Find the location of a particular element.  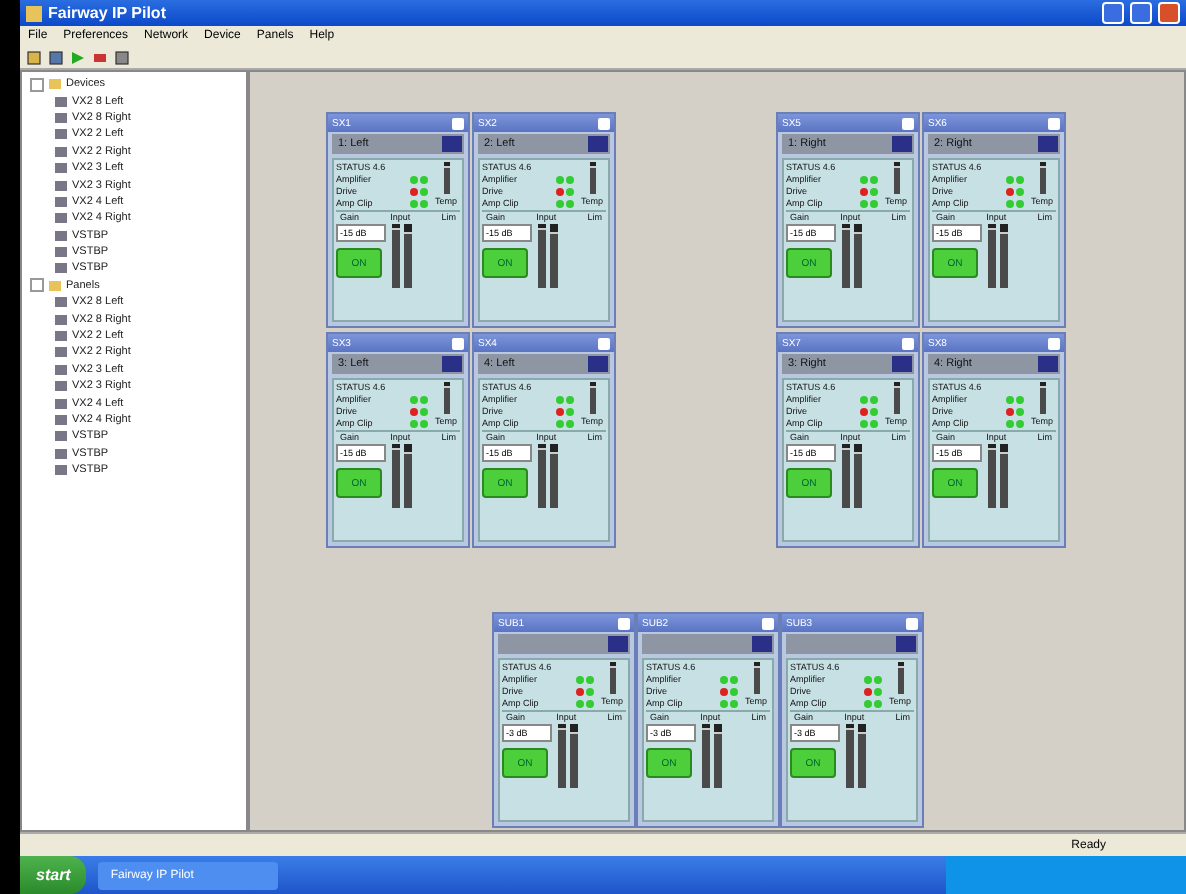

maximize-button is located at coordinates (1141, 13).